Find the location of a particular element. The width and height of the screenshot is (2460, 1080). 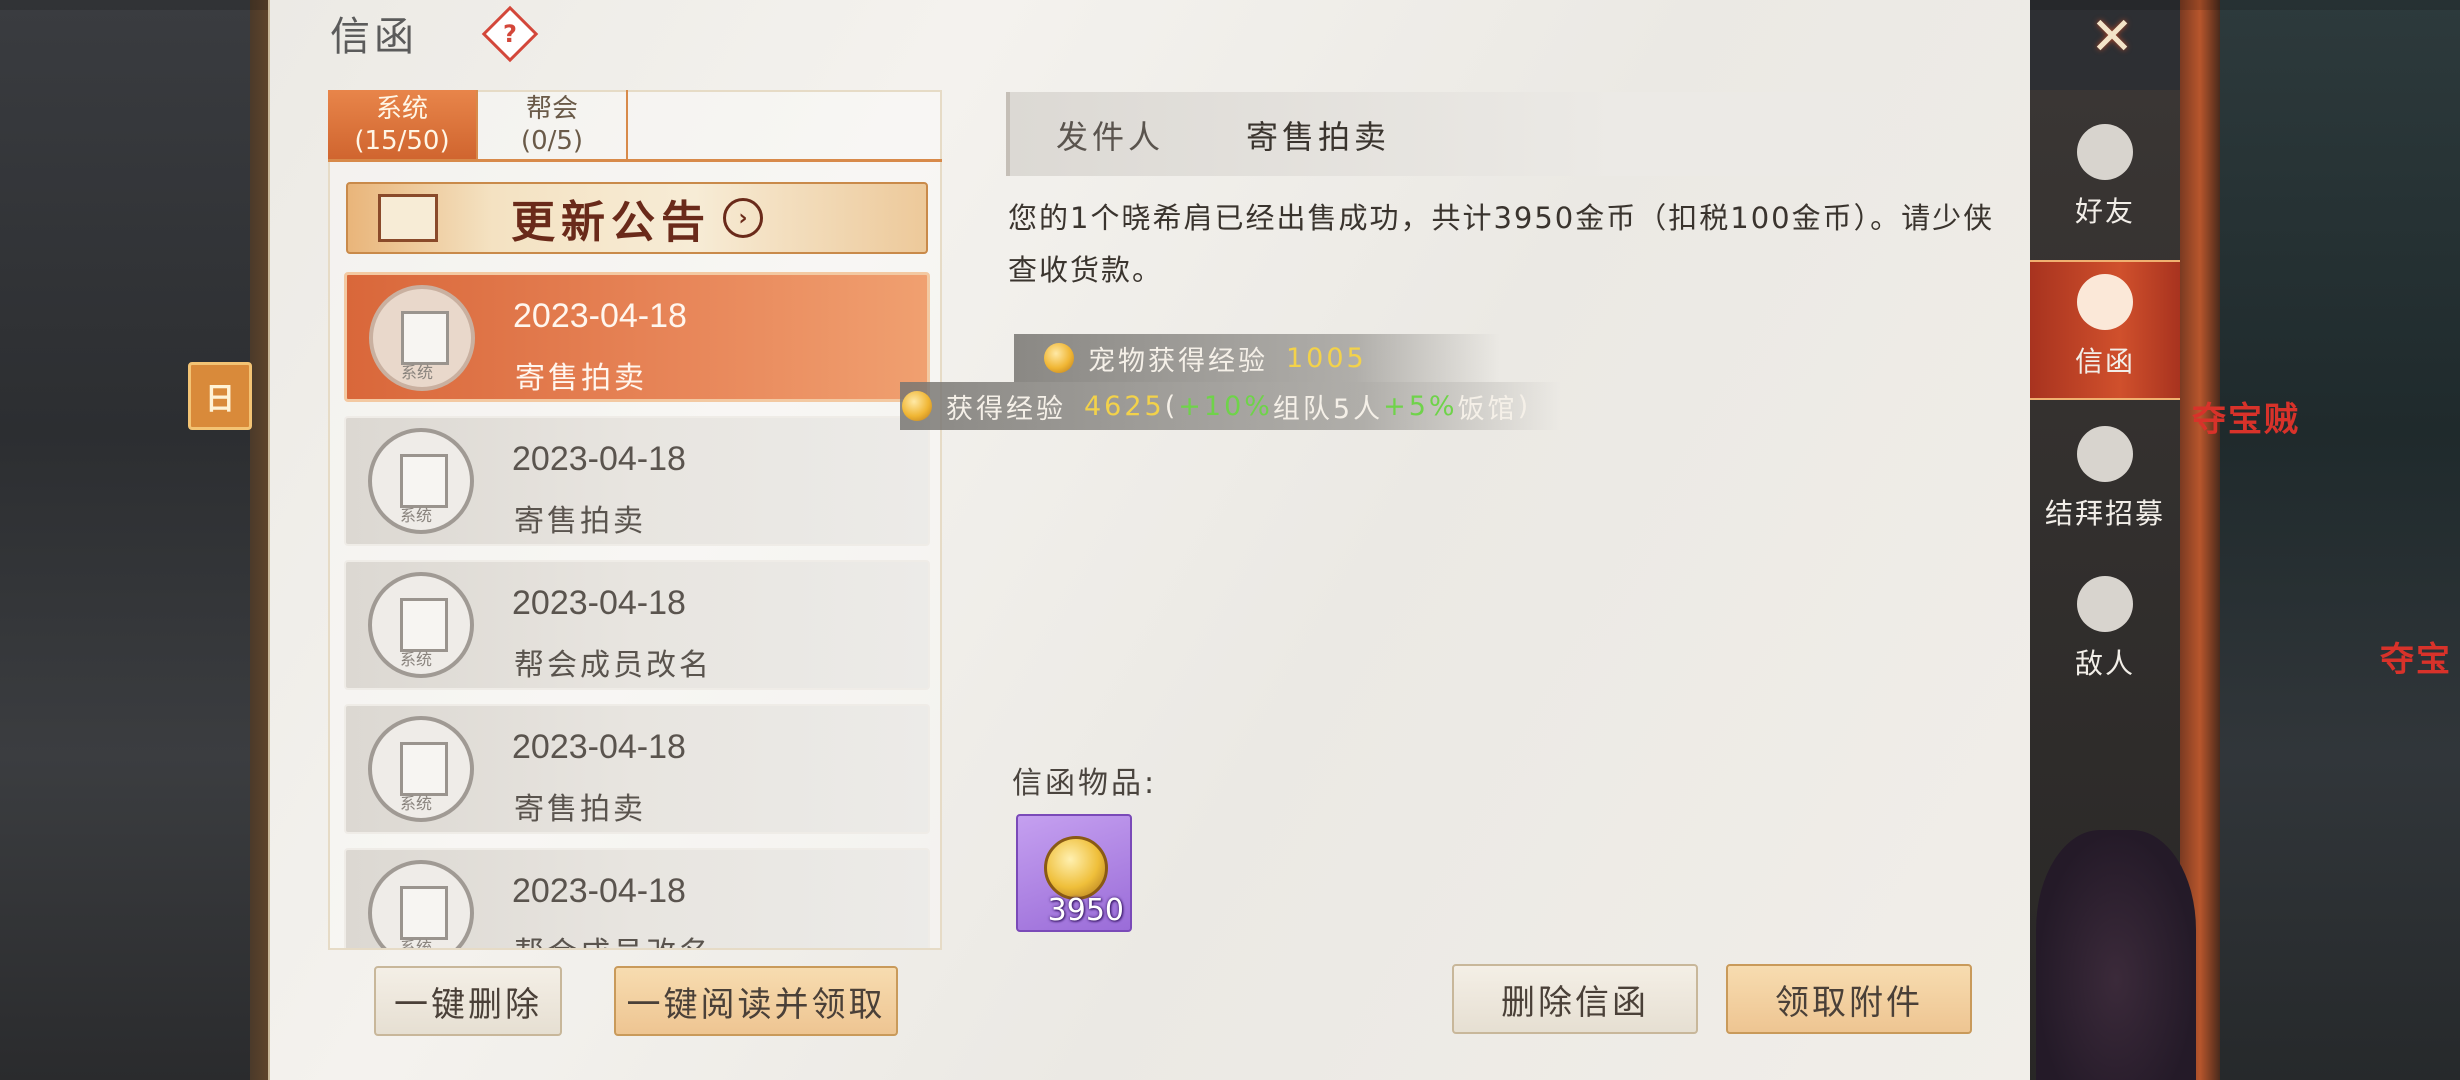

attachment-item-slot: 3950 is located at coordinates (1074, 873).